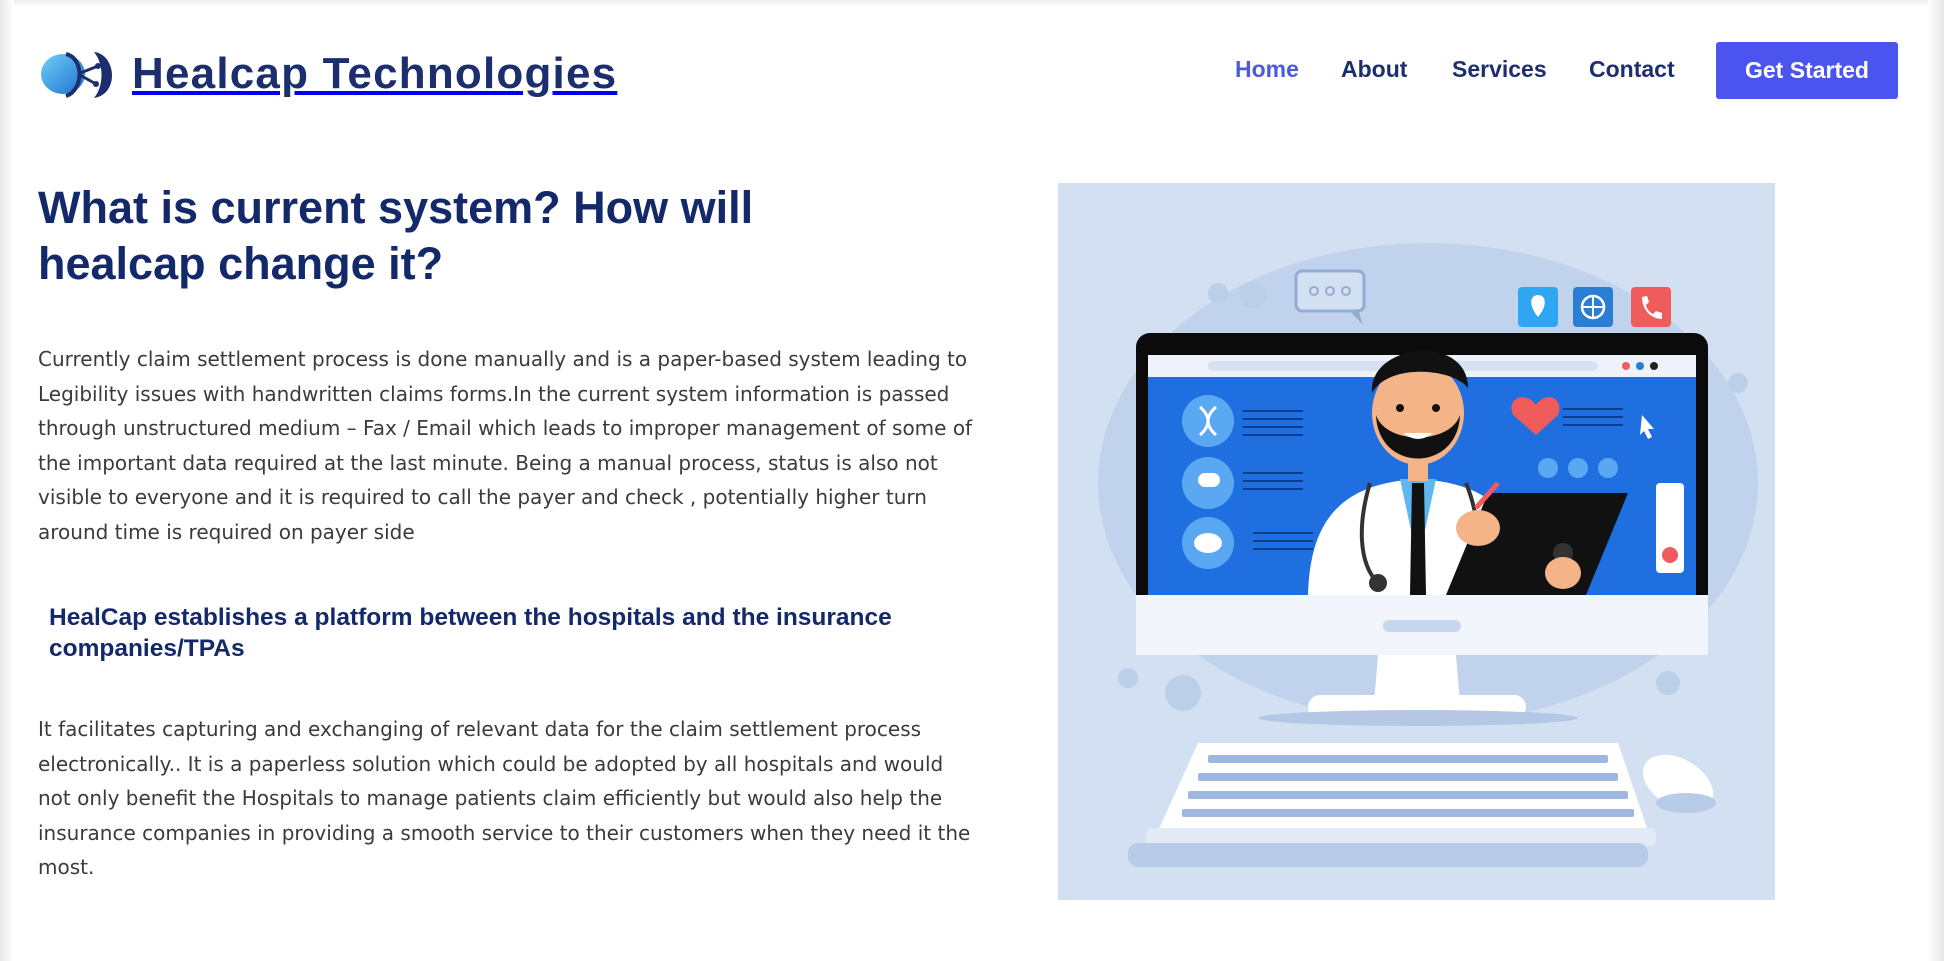 The image size is (1944, 961). Describe the element at coordinates (1267, 69) in the screenshot. I see `nav-home-link: Home` at that location.